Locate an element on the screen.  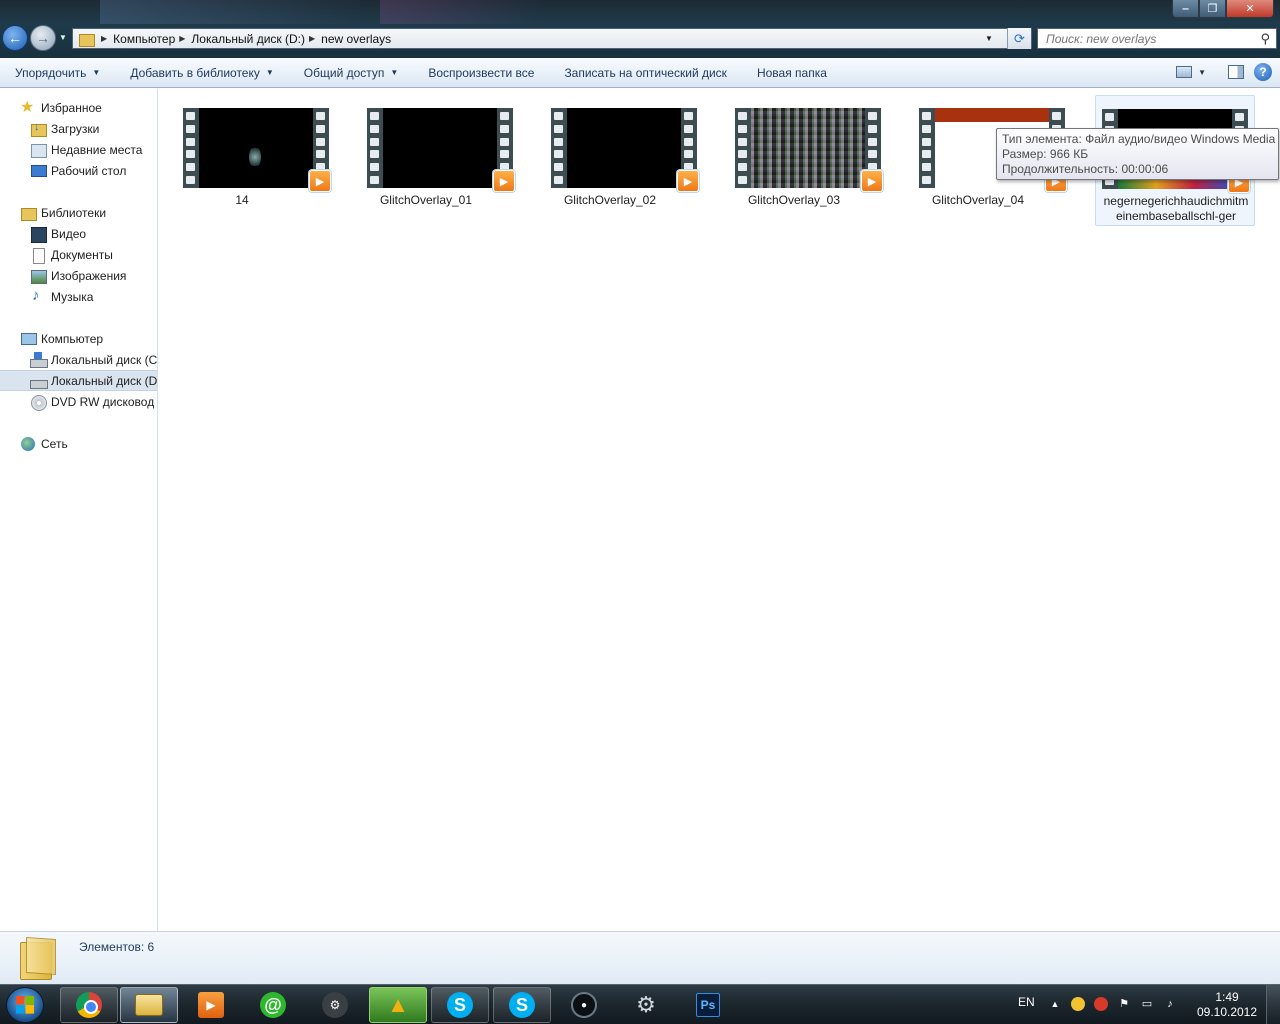
language-indicator: EN is located at coordinates (1026, 1002).